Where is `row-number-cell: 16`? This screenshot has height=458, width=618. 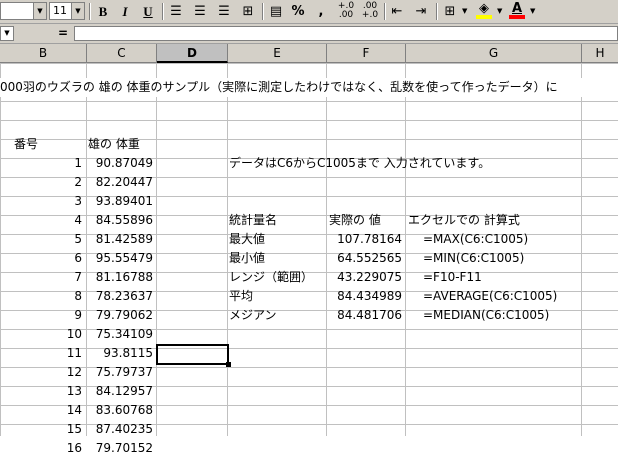 row-number-cell: 16 is located at coordinates (41, 448).